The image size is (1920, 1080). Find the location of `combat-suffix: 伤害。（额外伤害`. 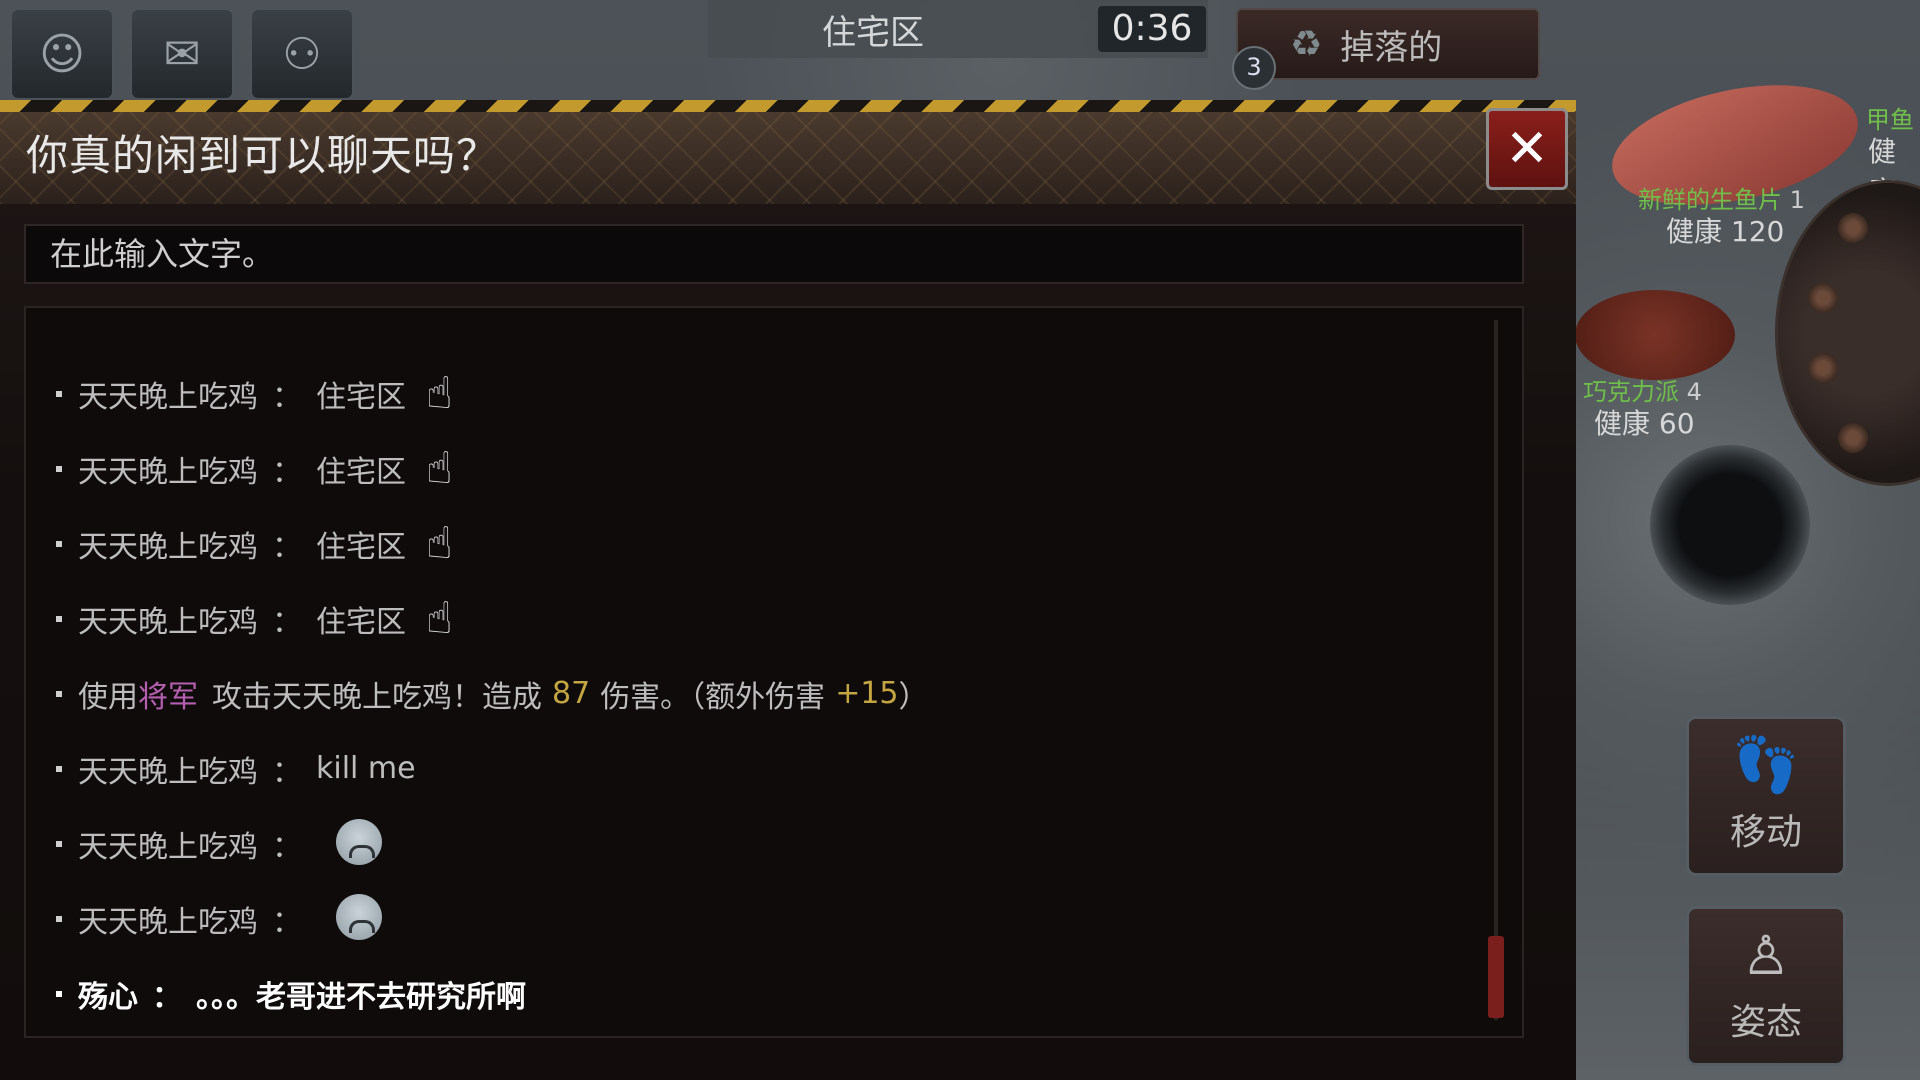

combat-suffix: 伤害。（额外伤害 is located at coordinates (713, 697).